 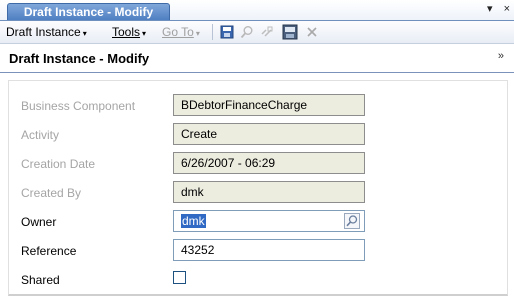 I want to click on owner-input: dmk, so click(x=269, y=221).